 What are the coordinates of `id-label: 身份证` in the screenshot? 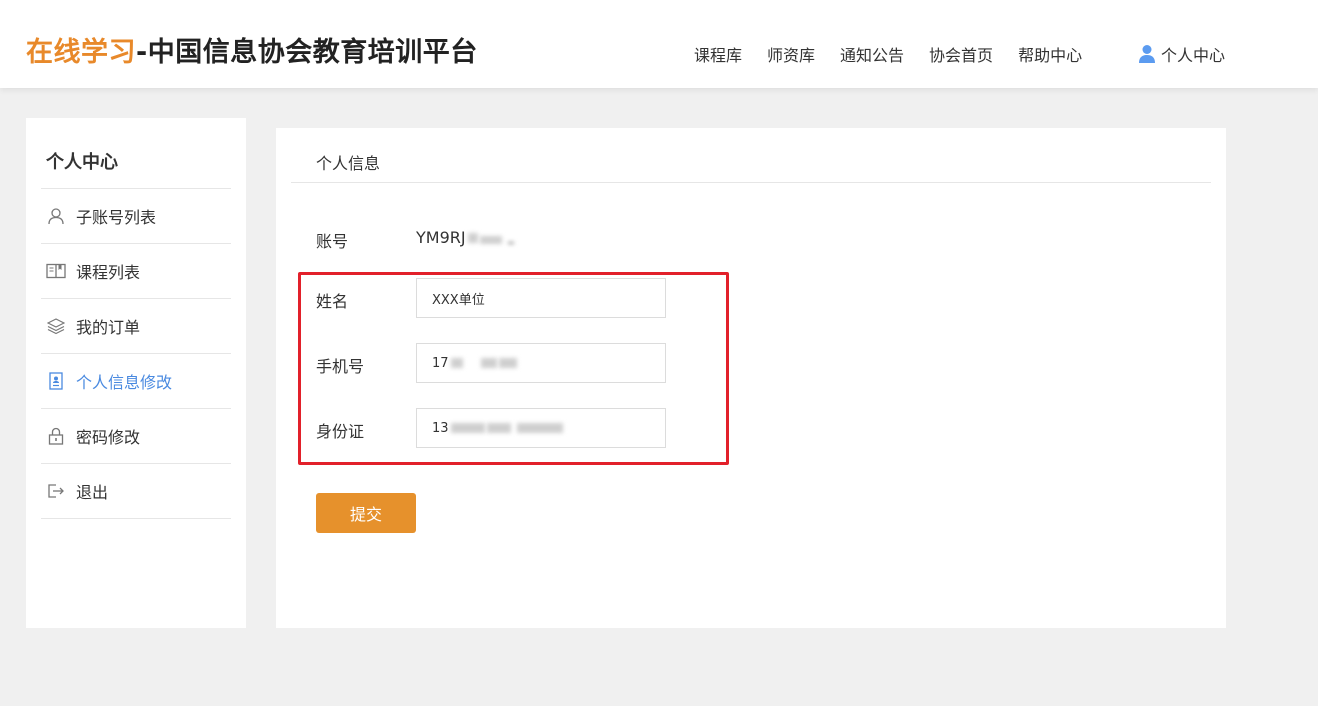 It's located at (340, 431).